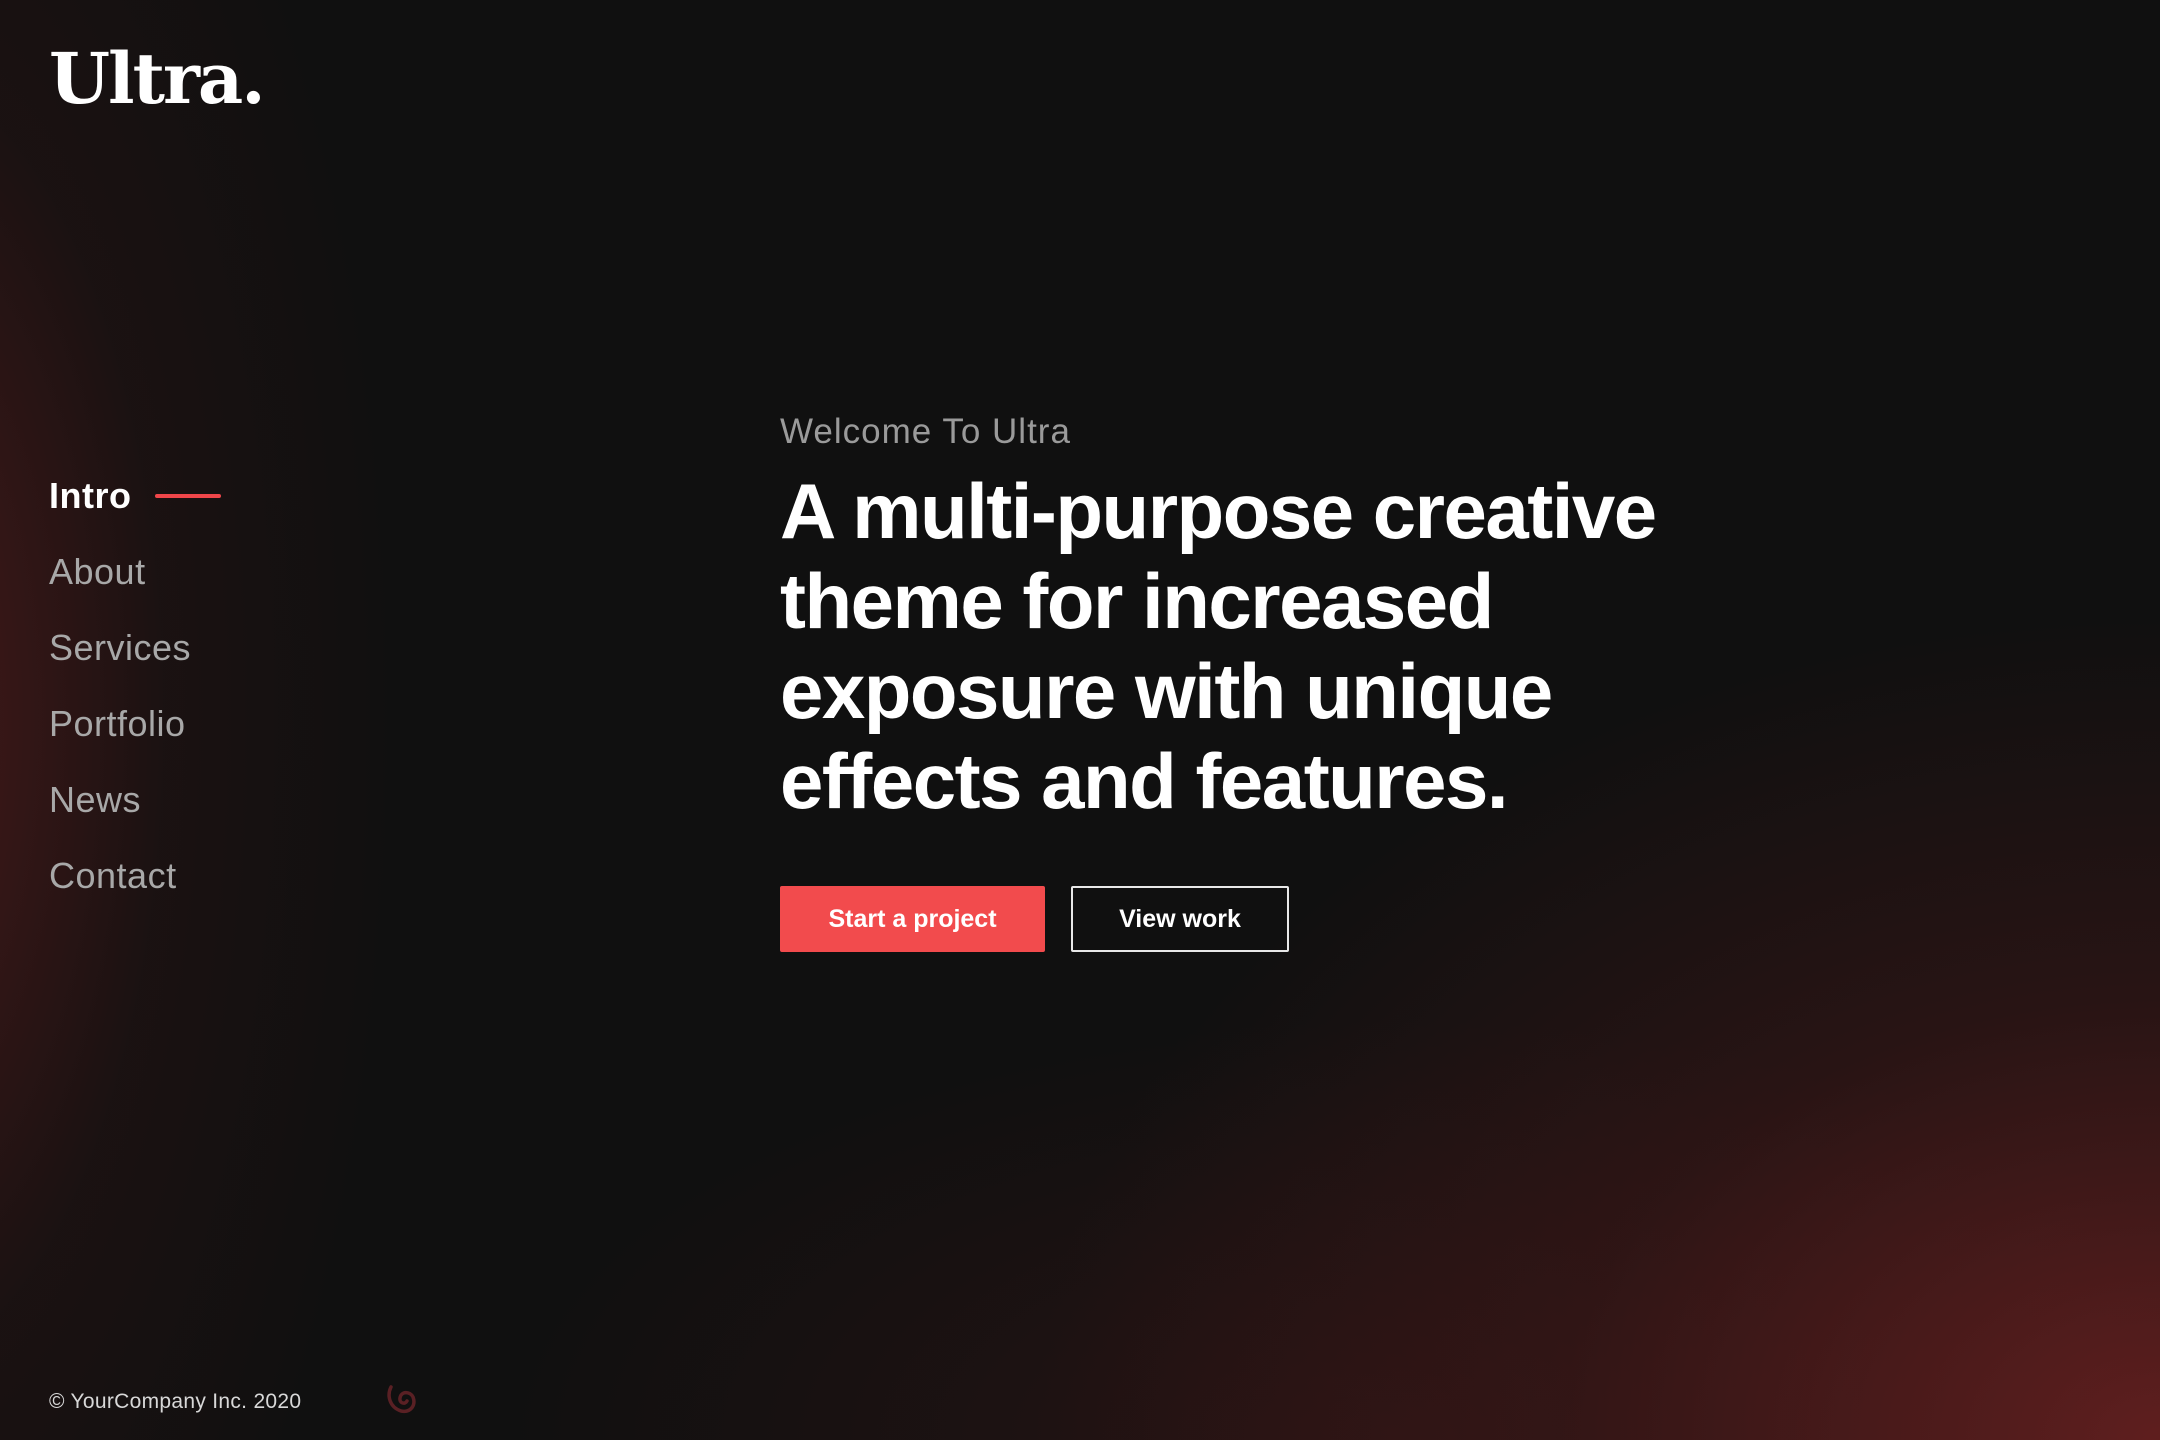 Image resolution: width=2160 pixels, height=1440 pixels. Describe the element at coordinates (90, 495) in the screenshot. I see `nav-item-label: Intro` at that location.